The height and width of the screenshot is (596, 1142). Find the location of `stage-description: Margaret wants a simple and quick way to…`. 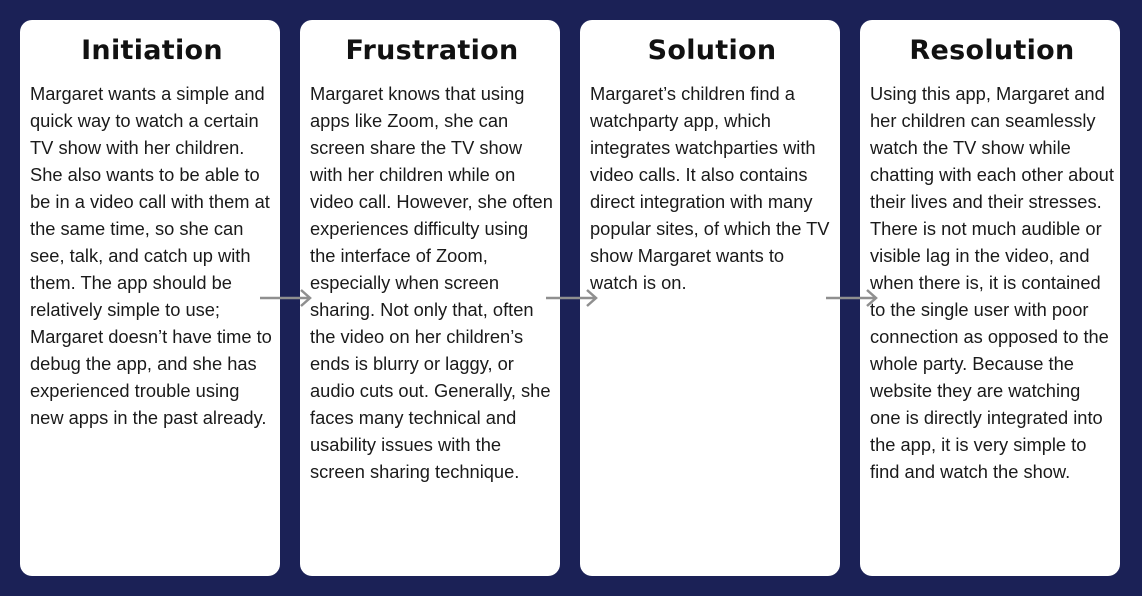

stage-description: Margaret wants a simple and quick way to… is located at coordinates (151, 255).